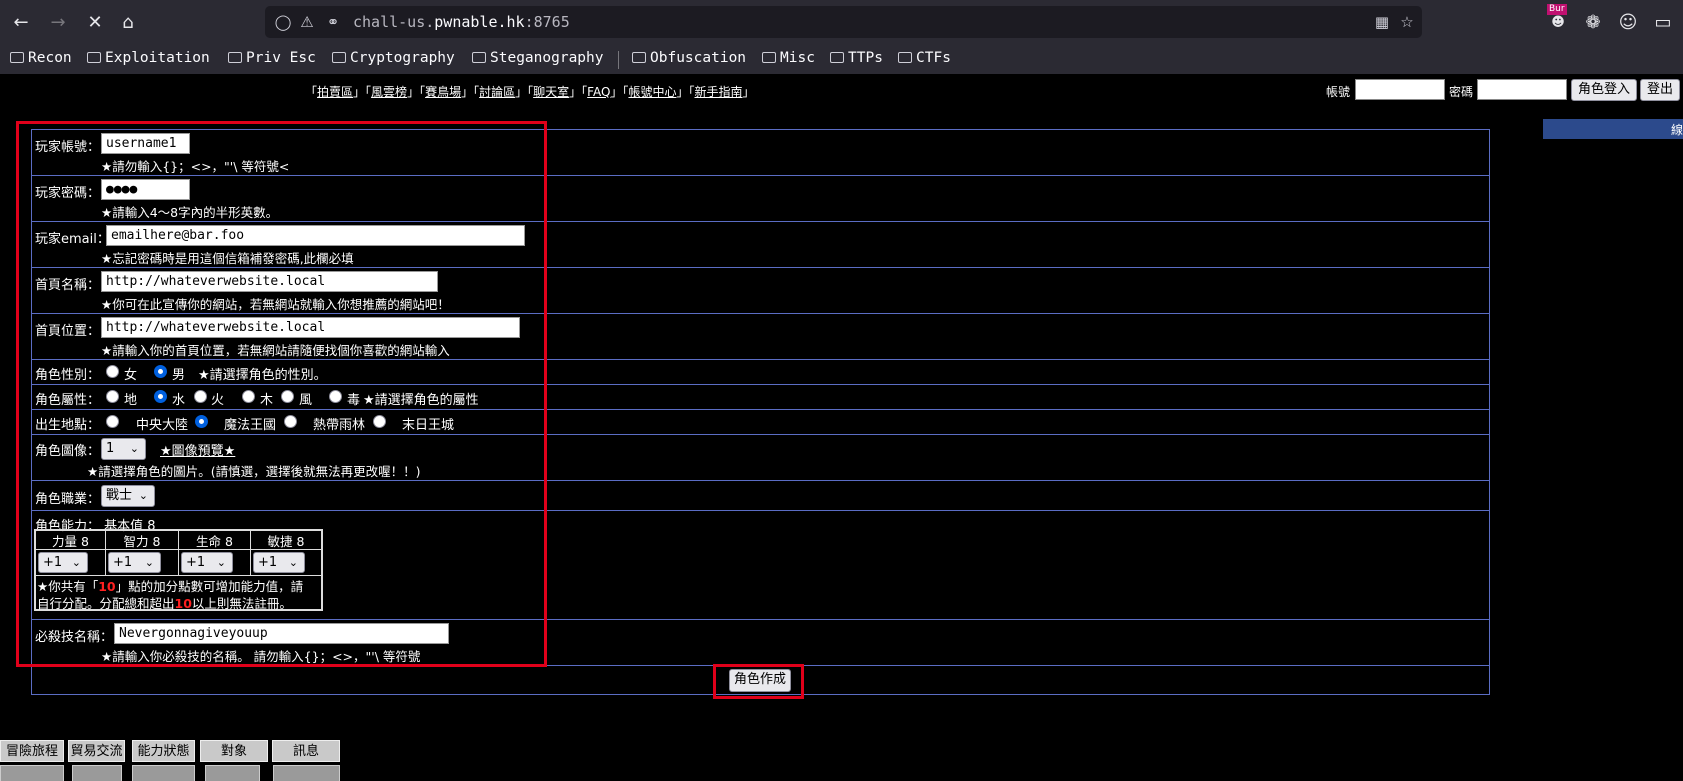 Image resolution: width=1683 pixels, height=781 pixels. I want to click on login-button: 角色登入, so click(1604, 90).